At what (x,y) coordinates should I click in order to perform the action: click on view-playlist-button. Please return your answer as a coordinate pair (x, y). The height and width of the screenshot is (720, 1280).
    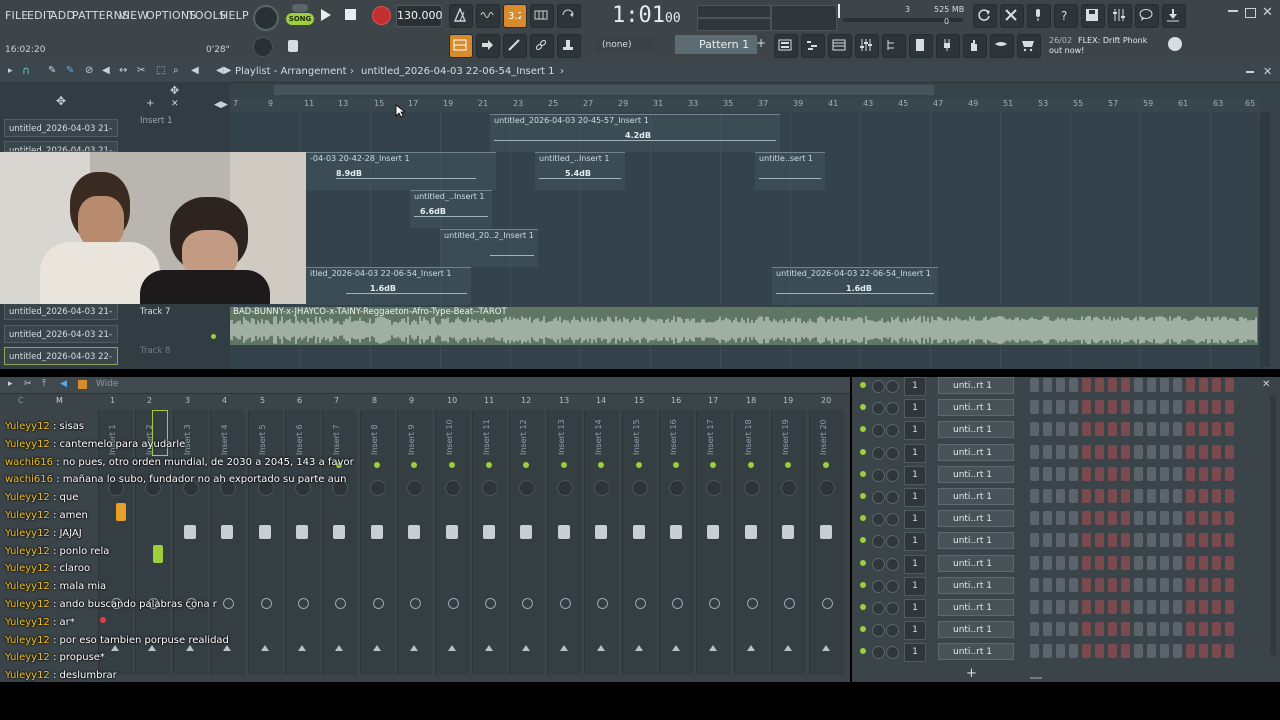
    Looking at the image, I should click on (461, 46).